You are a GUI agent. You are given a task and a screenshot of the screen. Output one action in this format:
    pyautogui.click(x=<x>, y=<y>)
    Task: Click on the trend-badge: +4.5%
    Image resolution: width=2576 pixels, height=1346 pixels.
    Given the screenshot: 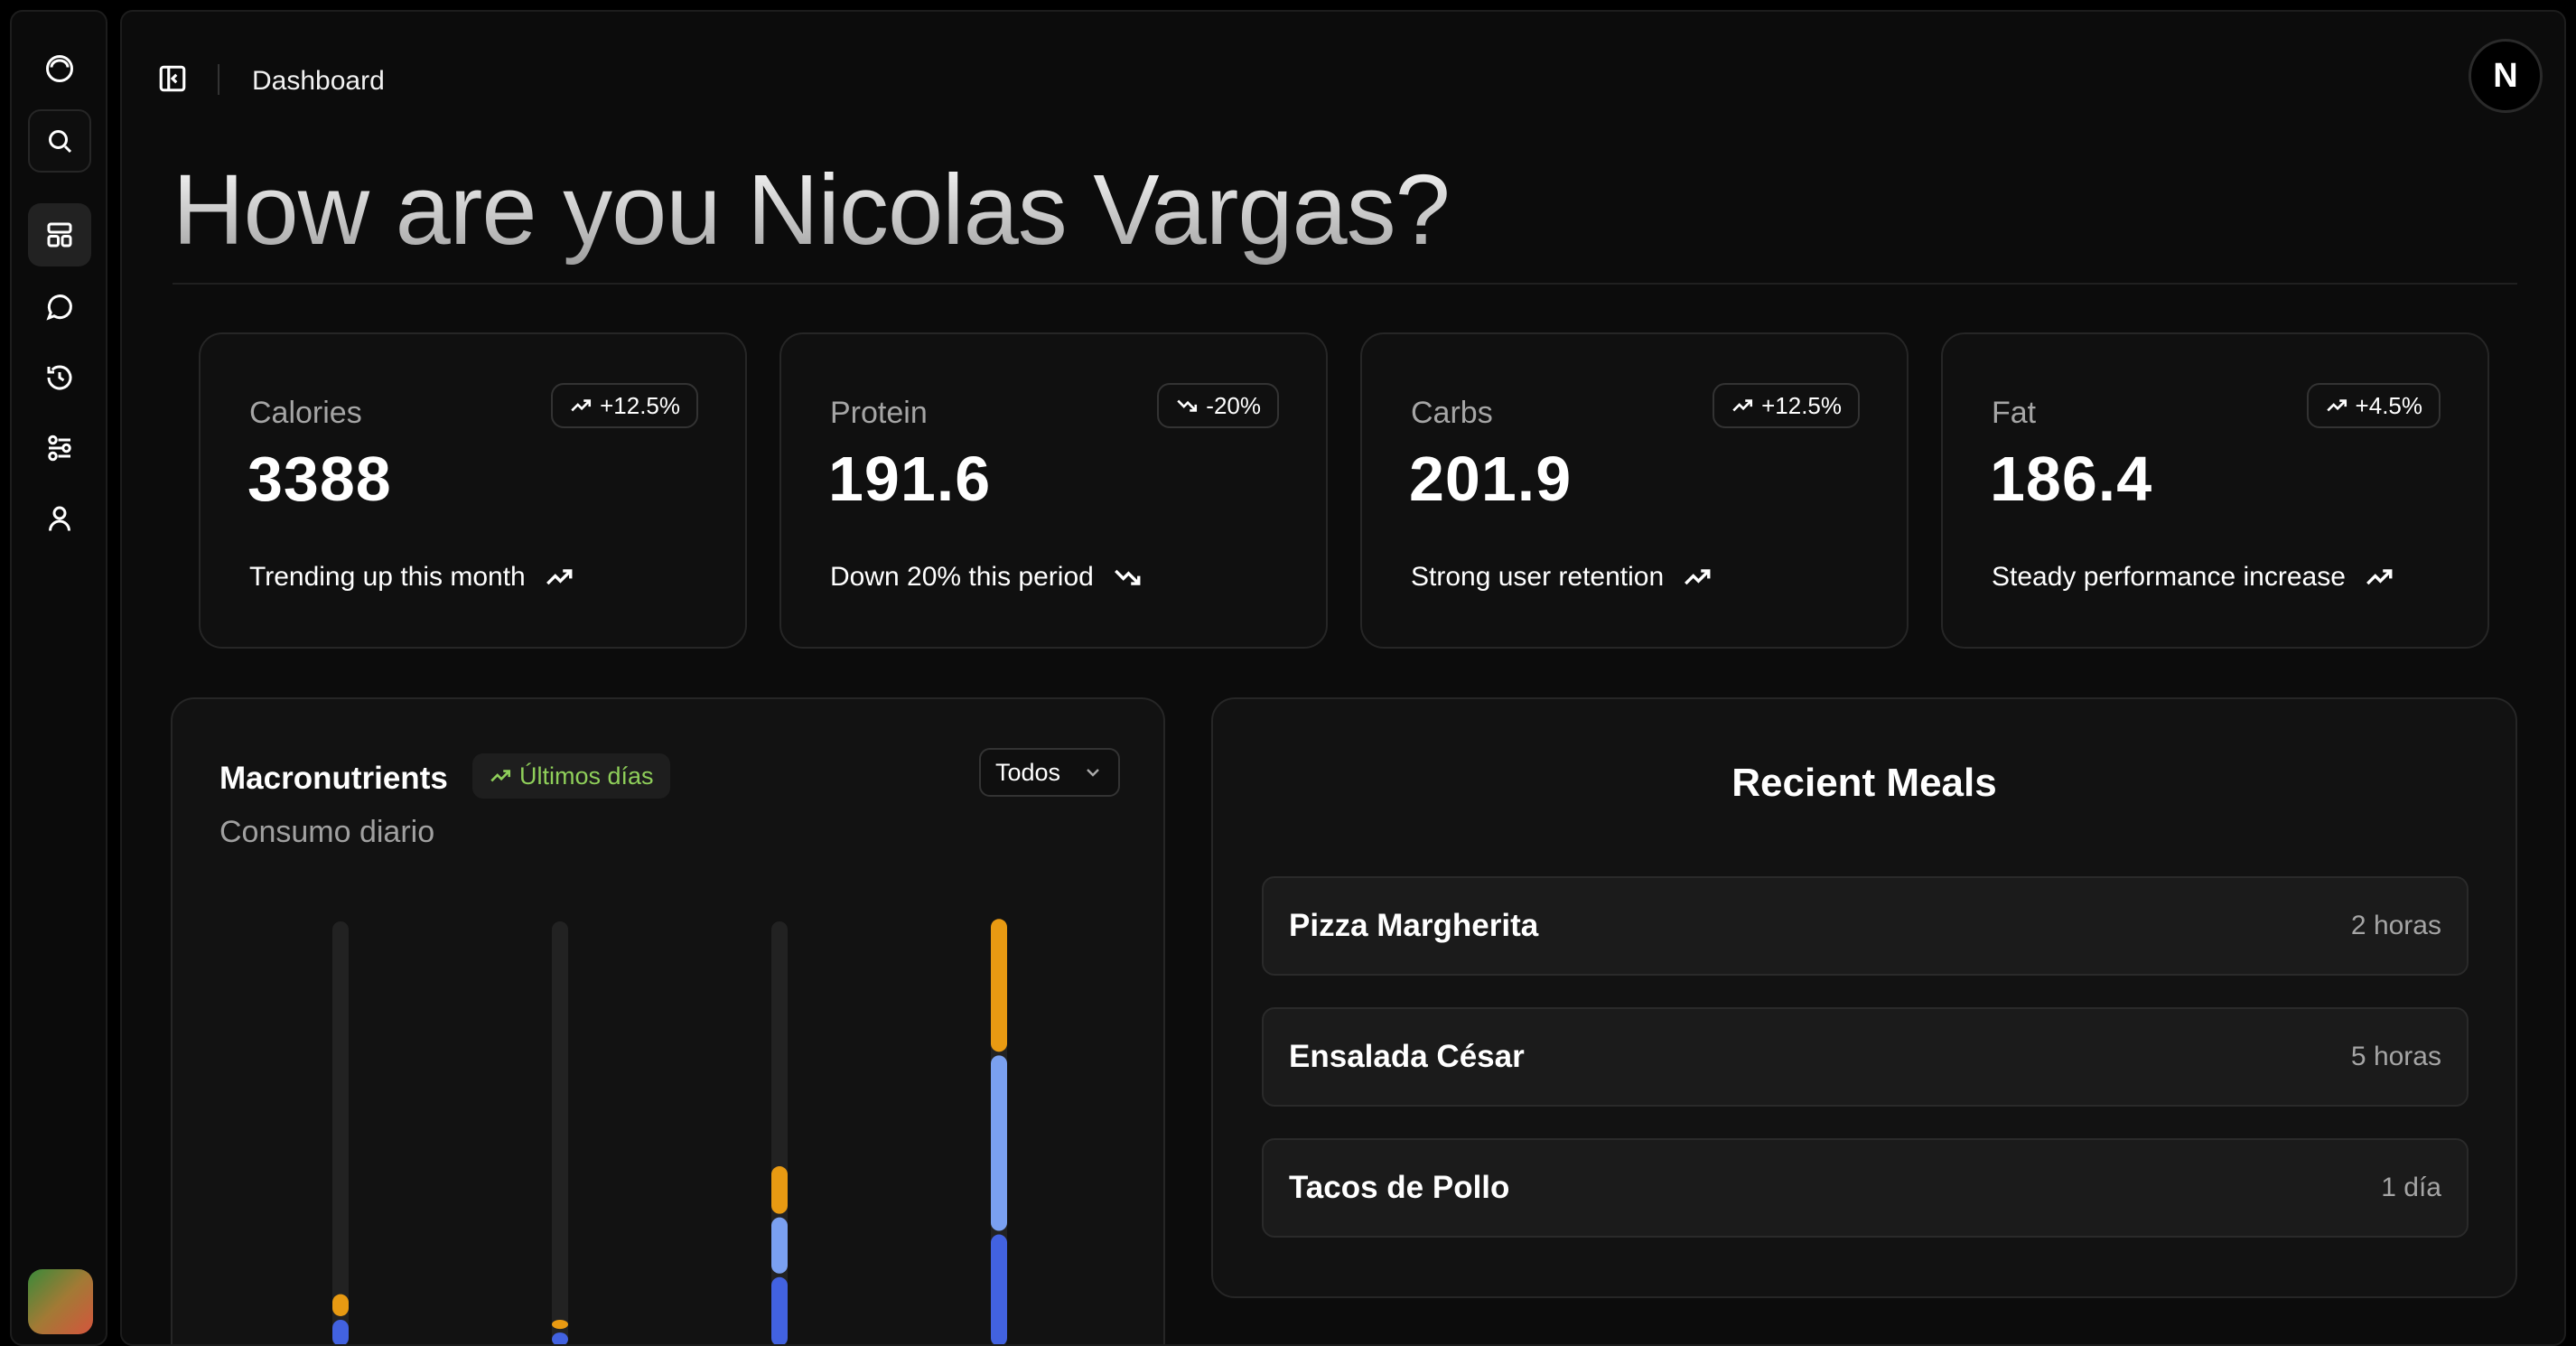 What is the action you would take?
    pyautogui.click(x=2373, y=405)
    